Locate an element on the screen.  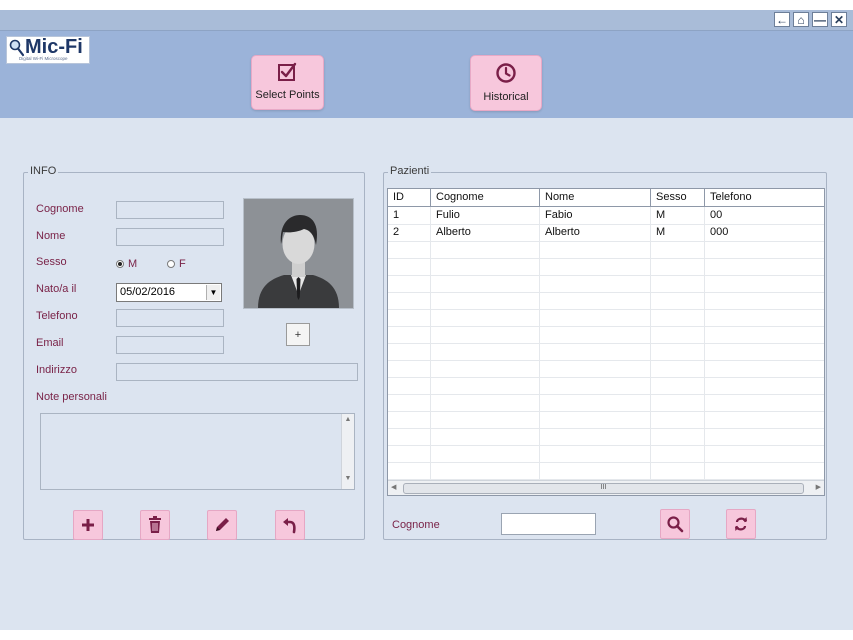
close-icon: ✕ is located at coordinates (839, 19).